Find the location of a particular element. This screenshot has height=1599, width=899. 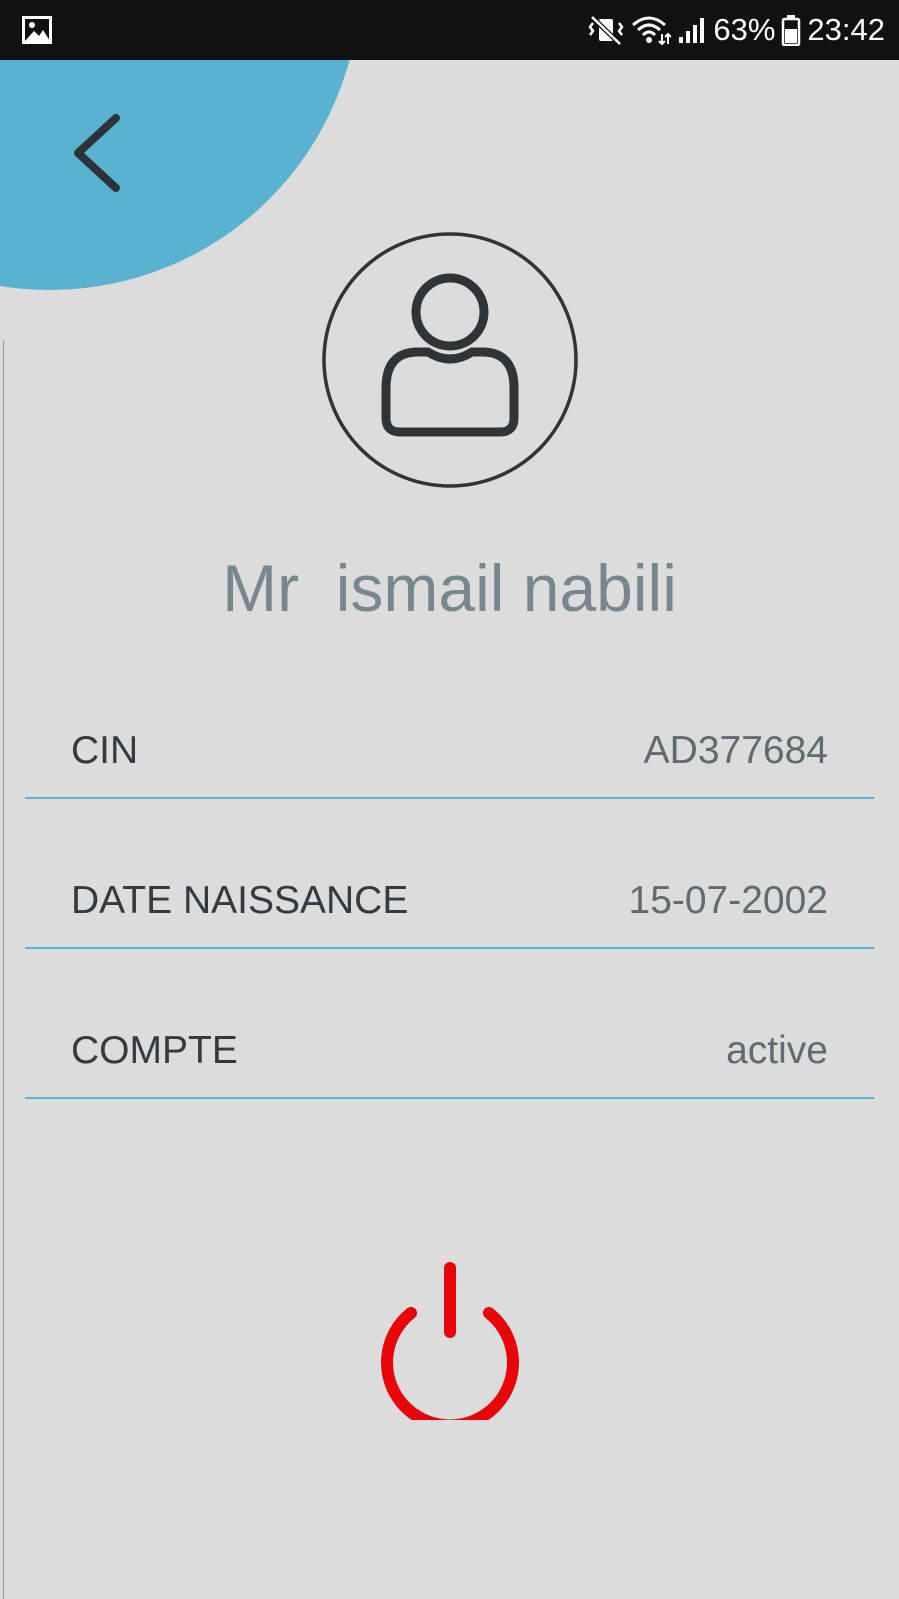

logout-button is located at coordinates (450, 1346).